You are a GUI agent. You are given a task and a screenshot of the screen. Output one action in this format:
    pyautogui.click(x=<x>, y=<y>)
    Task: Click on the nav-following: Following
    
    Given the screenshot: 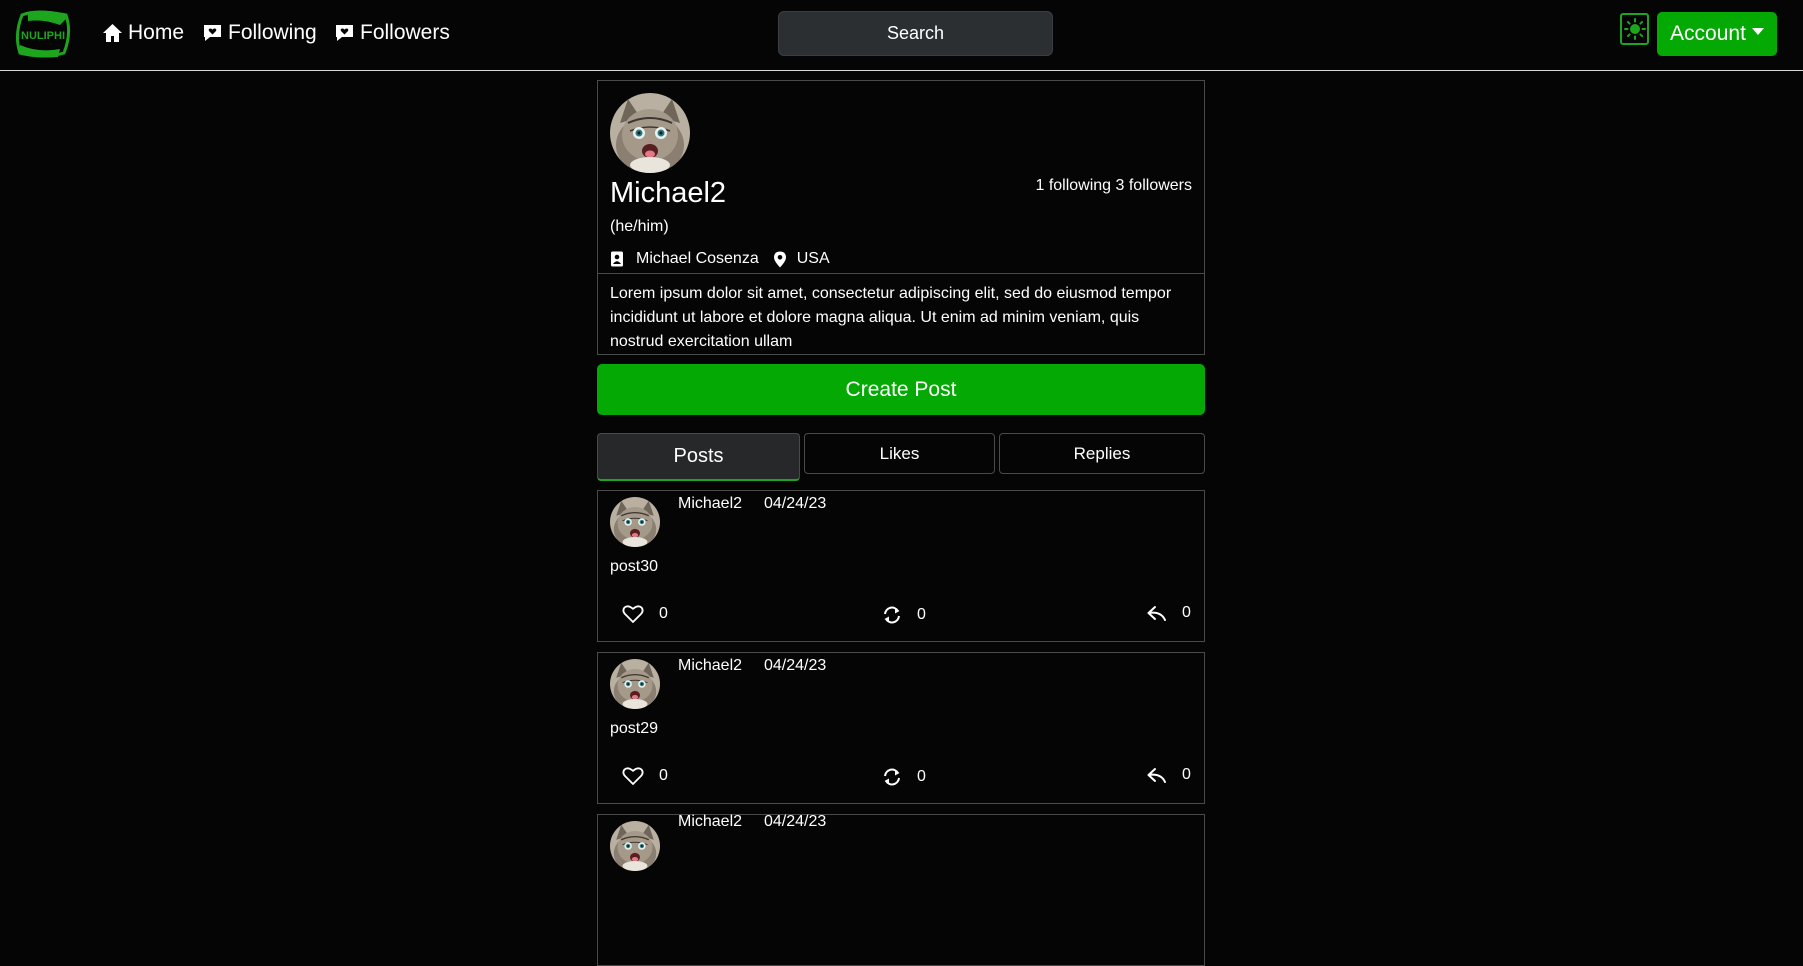 What is the action you would take?
    pyautogui.click(x=259, y=33)
    